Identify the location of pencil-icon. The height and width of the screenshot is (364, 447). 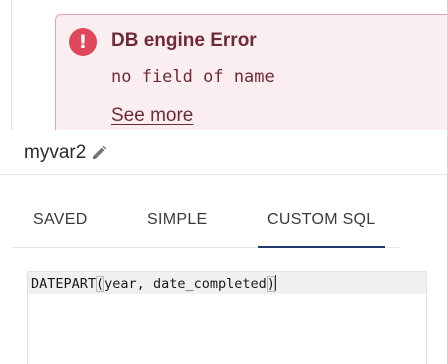
(99, 153).